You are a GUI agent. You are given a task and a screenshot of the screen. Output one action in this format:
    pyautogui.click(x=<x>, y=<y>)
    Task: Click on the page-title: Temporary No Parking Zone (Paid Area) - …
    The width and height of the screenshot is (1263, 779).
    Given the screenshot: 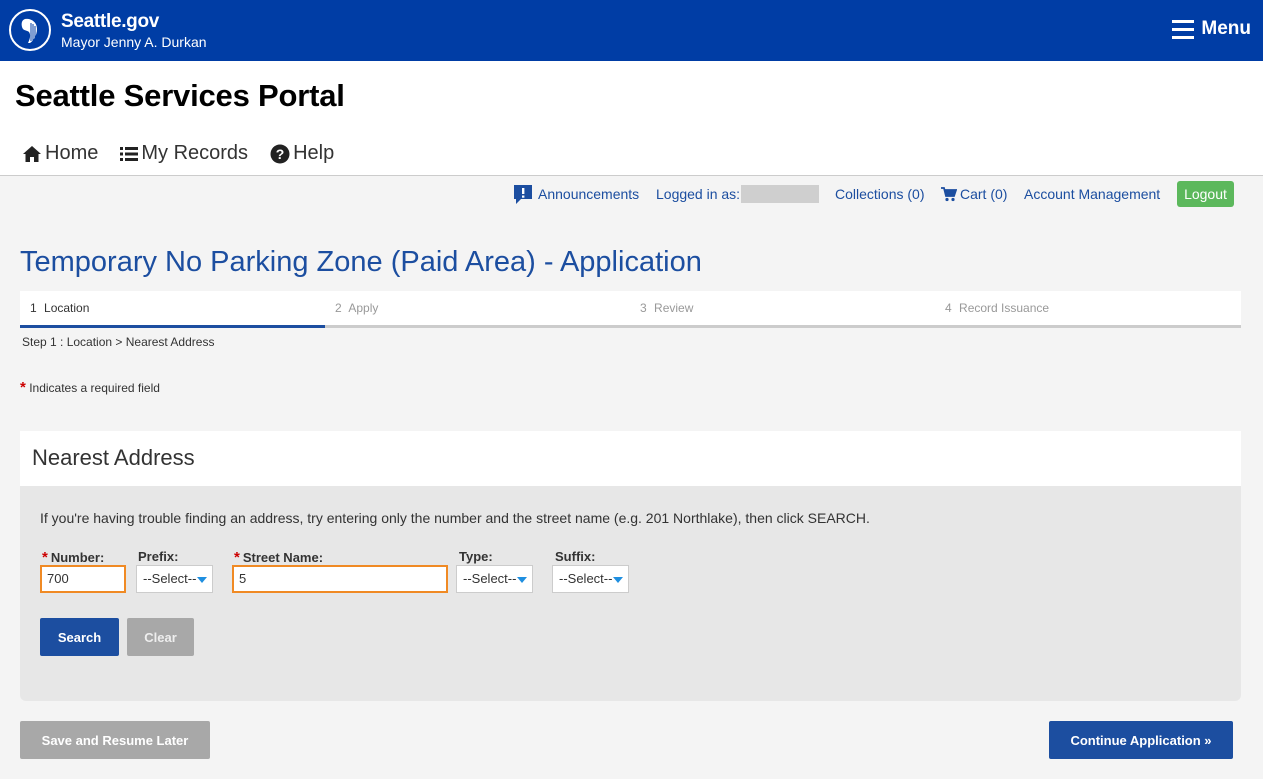 What is the action you would take?
    pyautogui.click(x=361, y=262)
    